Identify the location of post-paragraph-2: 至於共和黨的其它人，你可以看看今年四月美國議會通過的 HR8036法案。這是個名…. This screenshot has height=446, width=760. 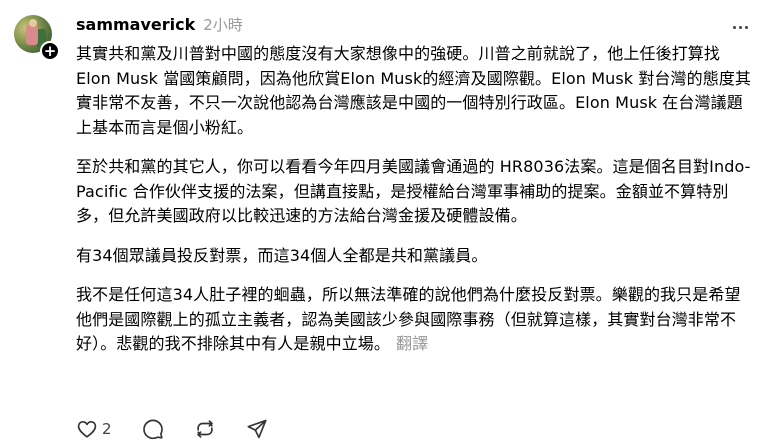
(413, 191).